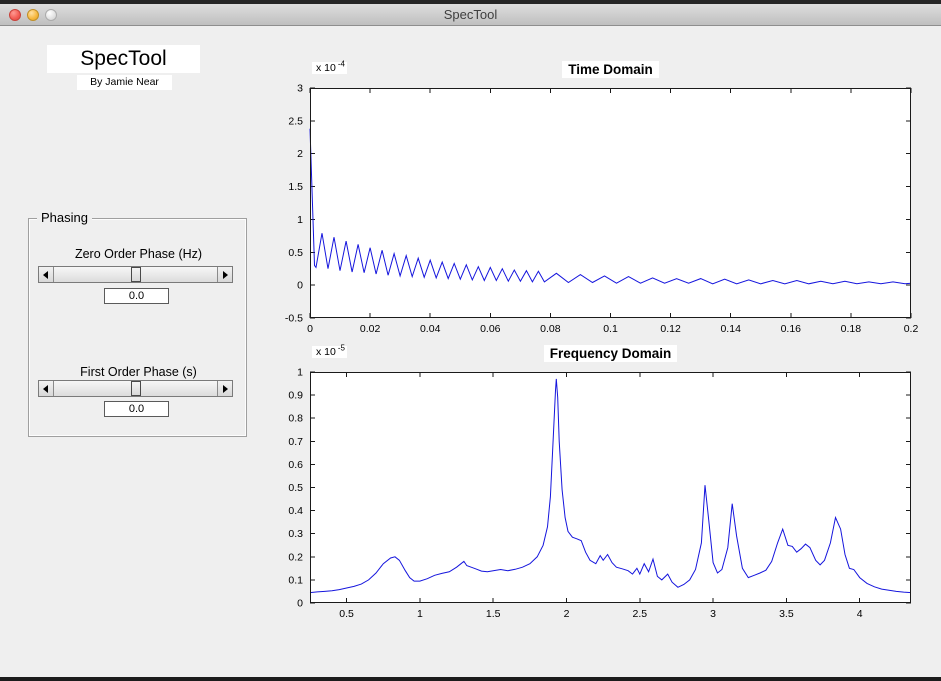 Image resolution: width=941 pixels, height=681 pixels. Describe the element at coordinates (295, 557) in the screenshot. I see `y-tick-label: 0.2` at that location.